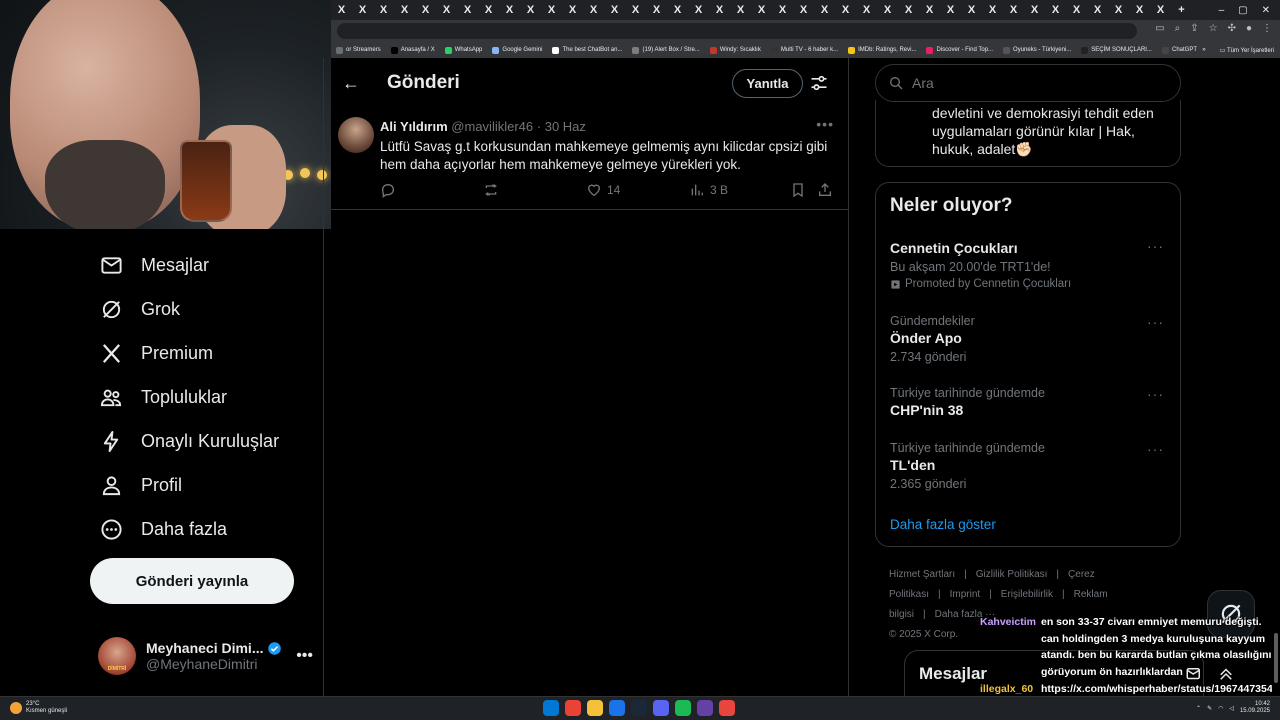  I want to click on repost-action, so click(491, 190).